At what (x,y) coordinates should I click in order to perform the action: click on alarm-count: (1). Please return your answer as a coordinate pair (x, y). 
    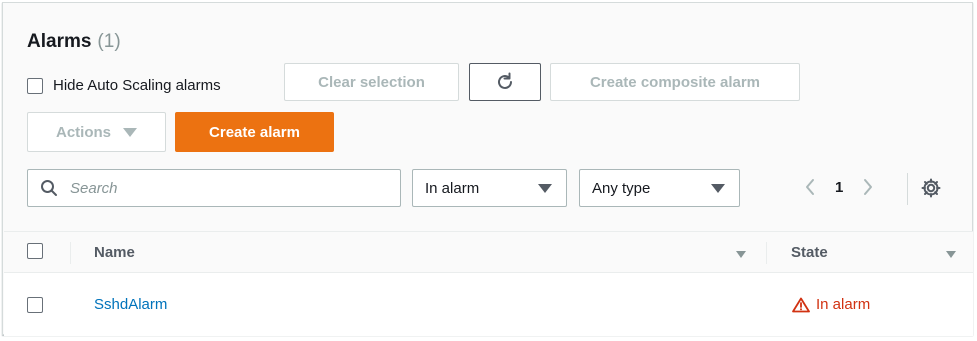
    Looking at the image, I should click on (109, 41).